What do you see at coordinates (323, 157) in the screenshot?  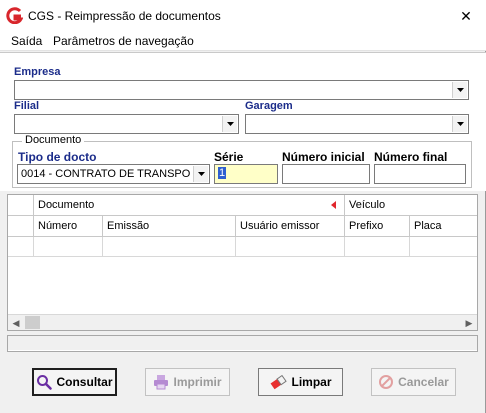 I see `numero-inicial-label: Número inicial` at bounding box center [323, 157].